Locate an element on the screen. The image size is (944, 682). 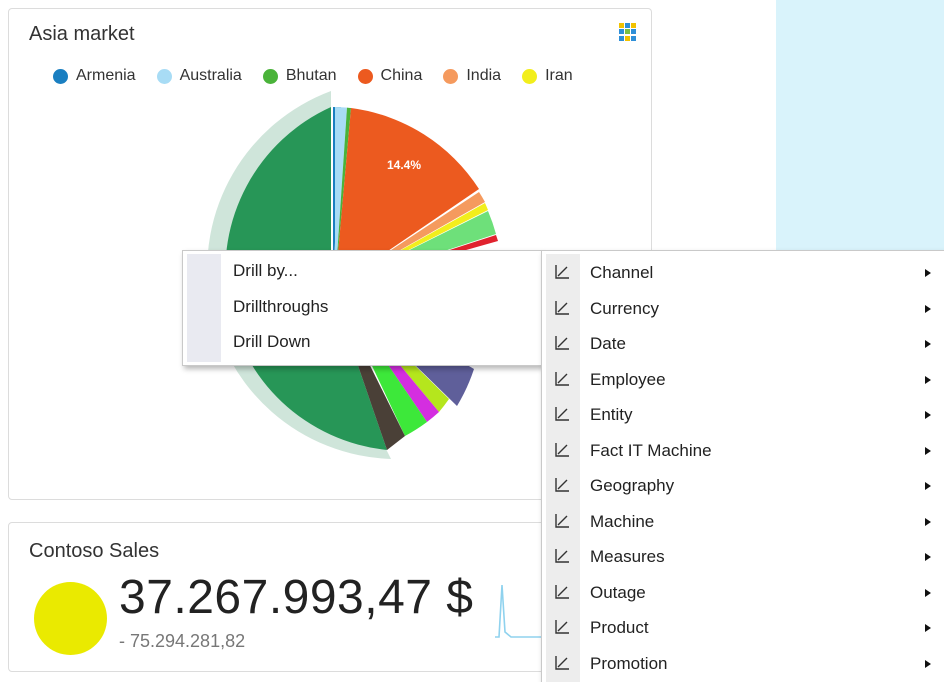
menu-gutter is located at coordinates (204, 308).